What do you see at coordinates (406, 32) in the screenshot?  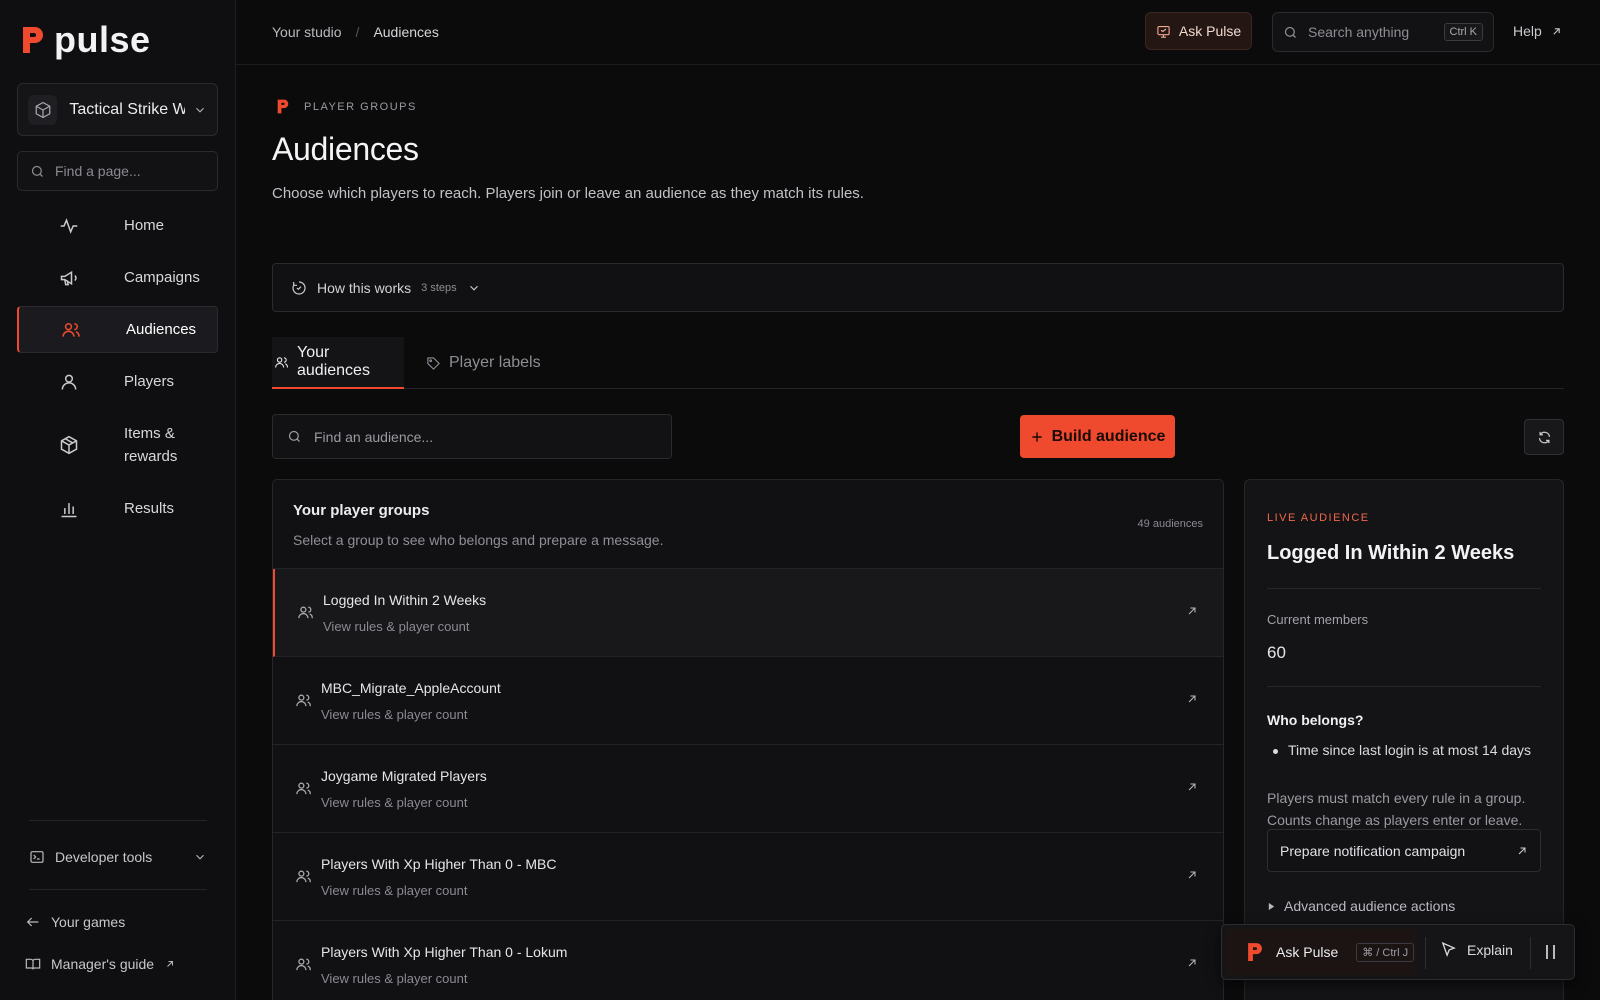 I see `breadcrumb-current: Audiences` at bounding box center [406, 32].